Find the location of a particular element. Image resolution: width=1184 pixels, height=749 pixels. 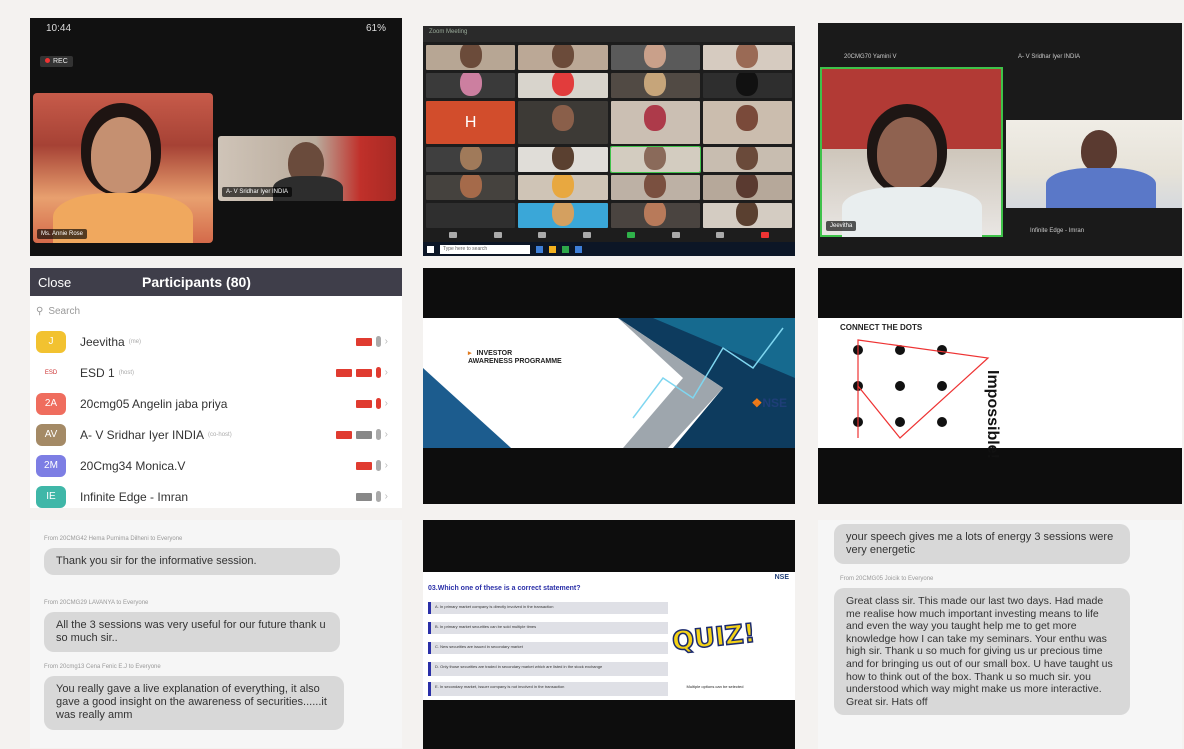

slide-graphic is located at coordinates (609, 383).